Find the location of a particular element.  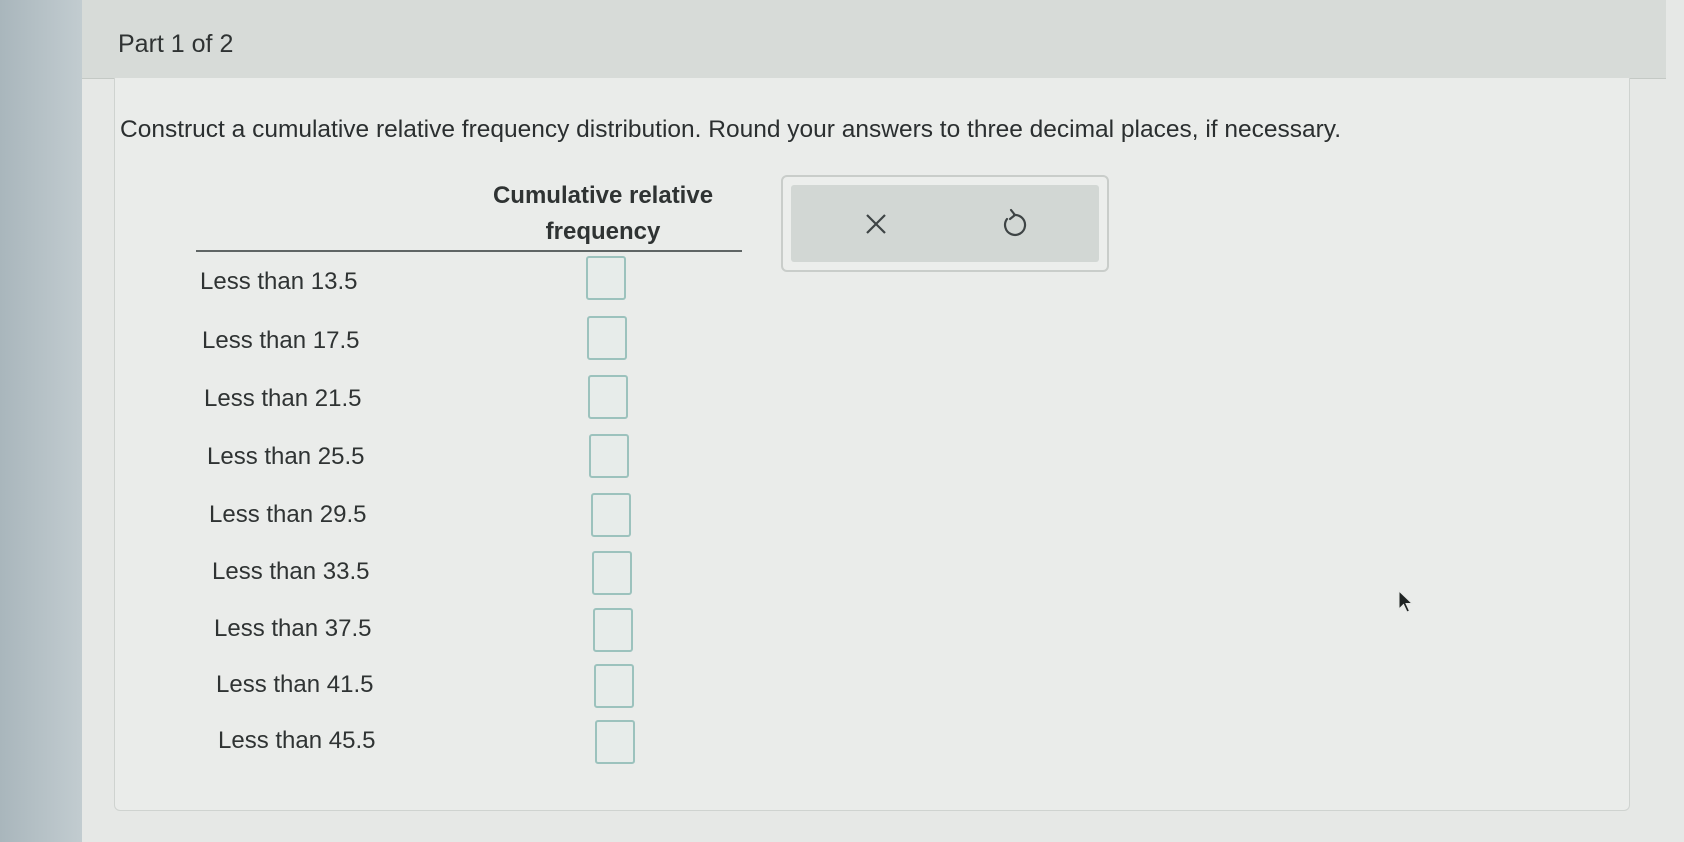

header-divider is located at coordinates (469, 251).